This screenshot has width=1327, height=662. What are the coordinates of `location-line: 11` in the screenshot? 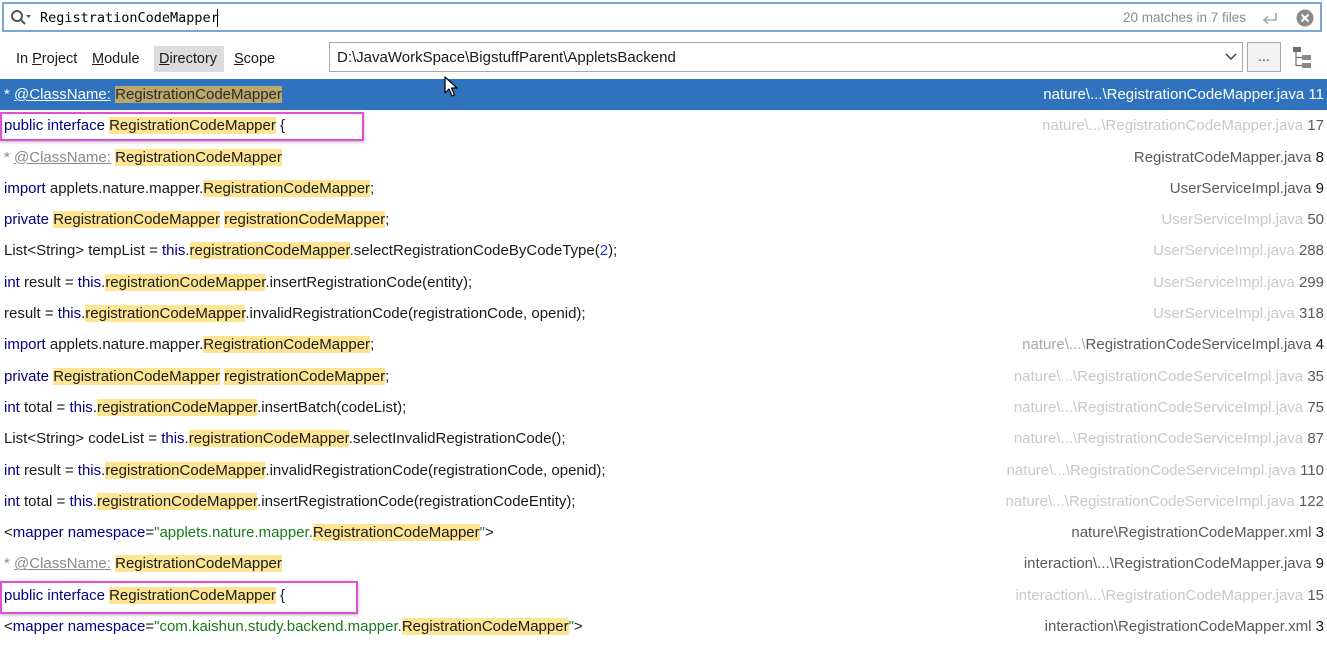 It's located at (1316, 94).